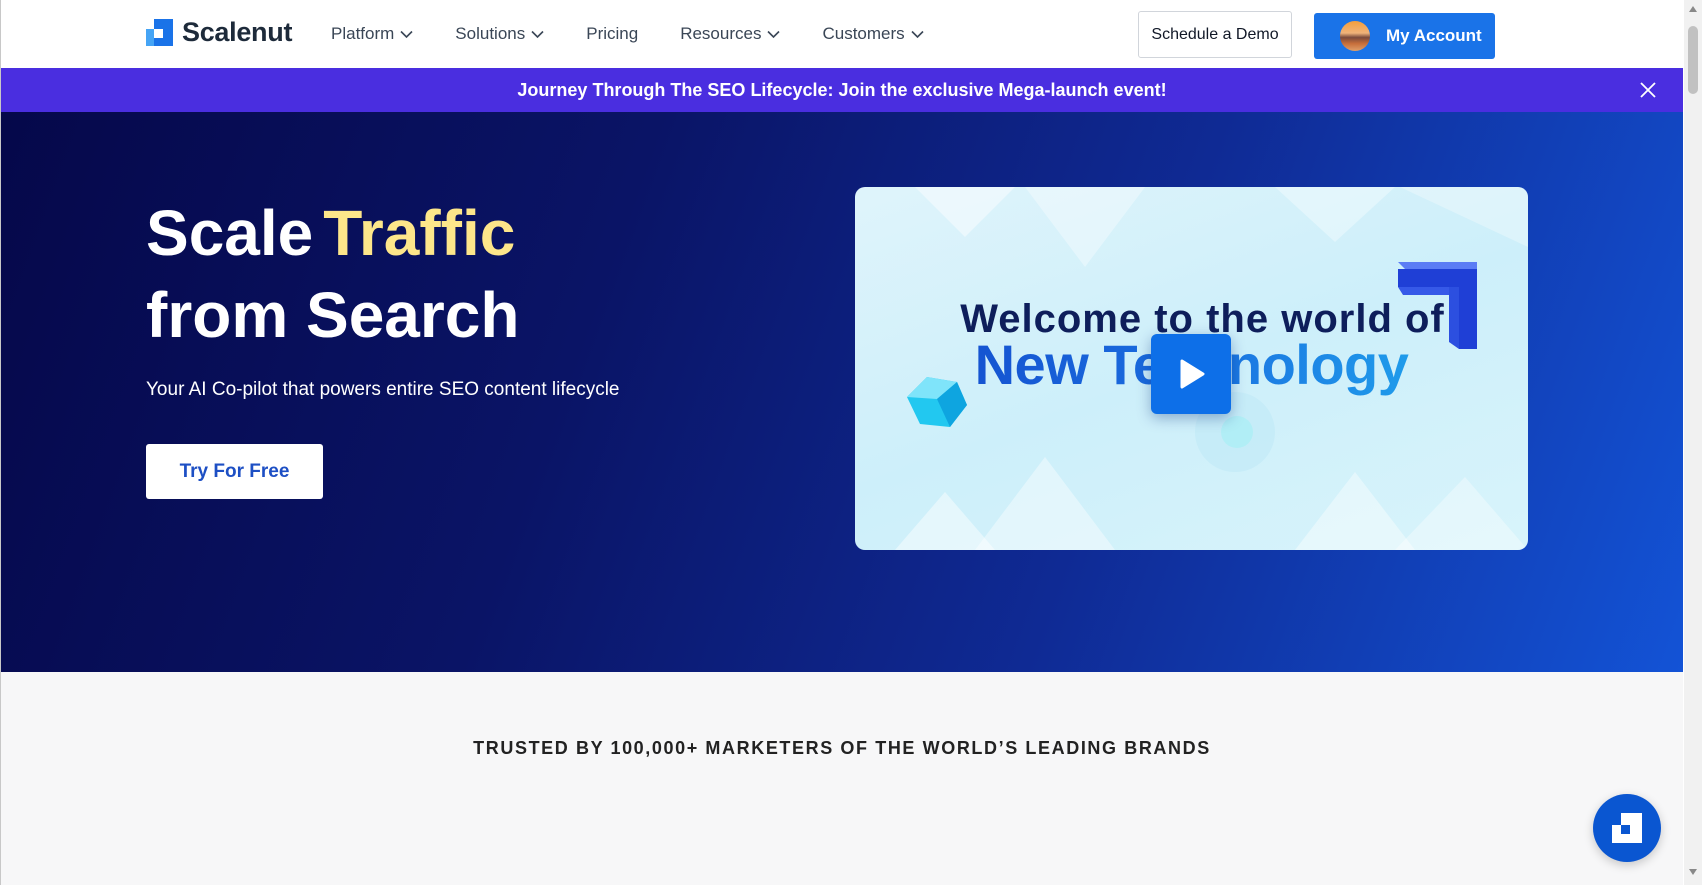 This screenshot has height=885, width=1702. Describe the element at coordinates (333, 315) in the screenshot. I see `hero-title-line2: from Search` at that location.